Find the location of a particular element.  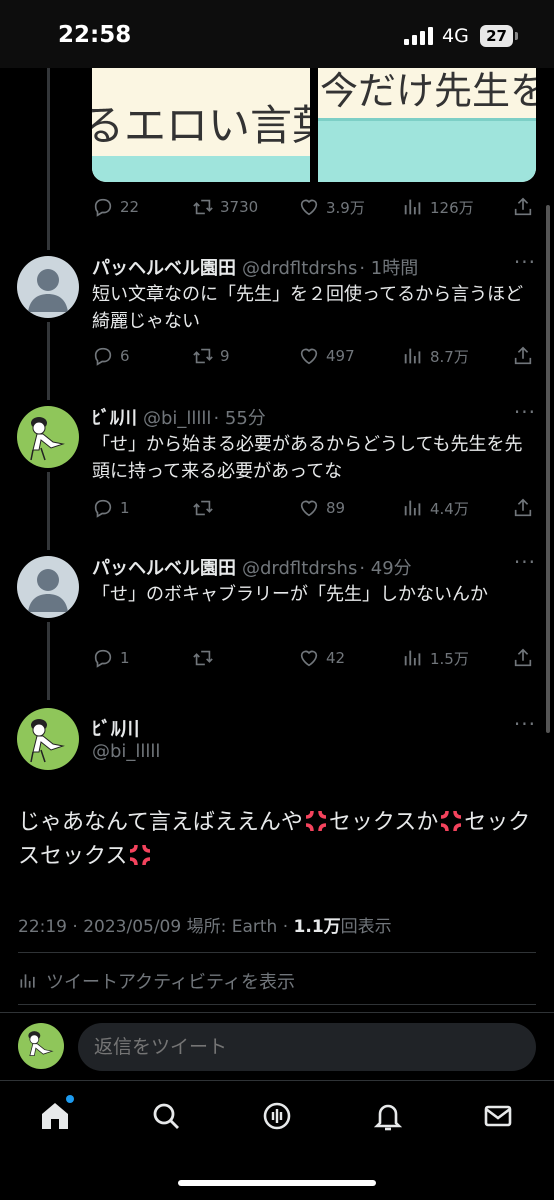

bottom-tab-bar is located at coordinates (277, 1140).